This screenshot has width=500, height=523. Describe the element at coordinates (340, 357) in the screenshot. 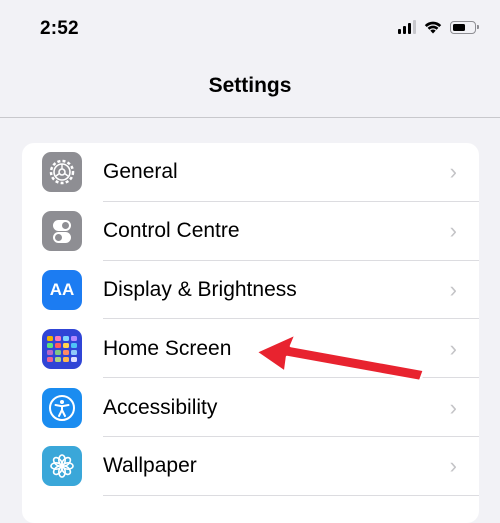

I see `annotation-arrow-icon` at that location.